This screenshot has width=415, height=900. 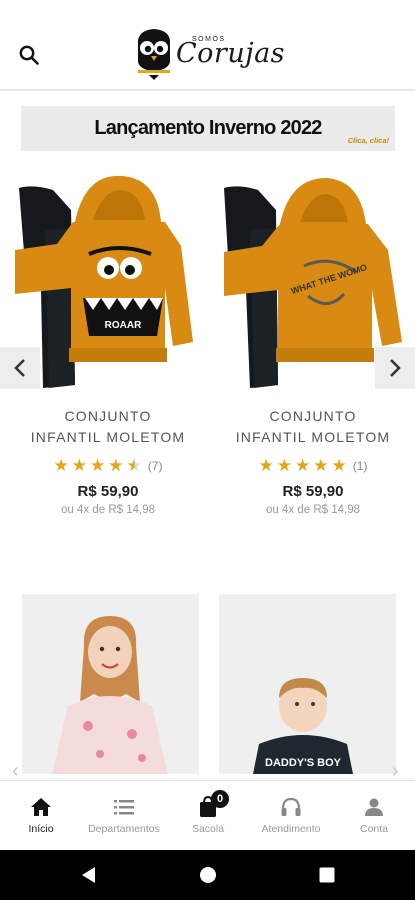 I want to click on system-nav-bar, so click(x=207, y=875).